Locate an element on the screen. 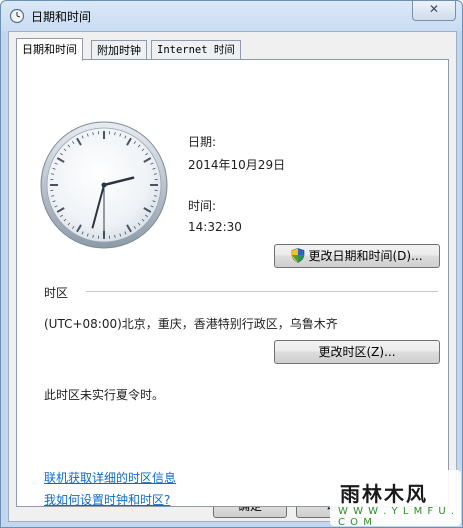  time-label: 时间: is located at coordinates (202, 206).